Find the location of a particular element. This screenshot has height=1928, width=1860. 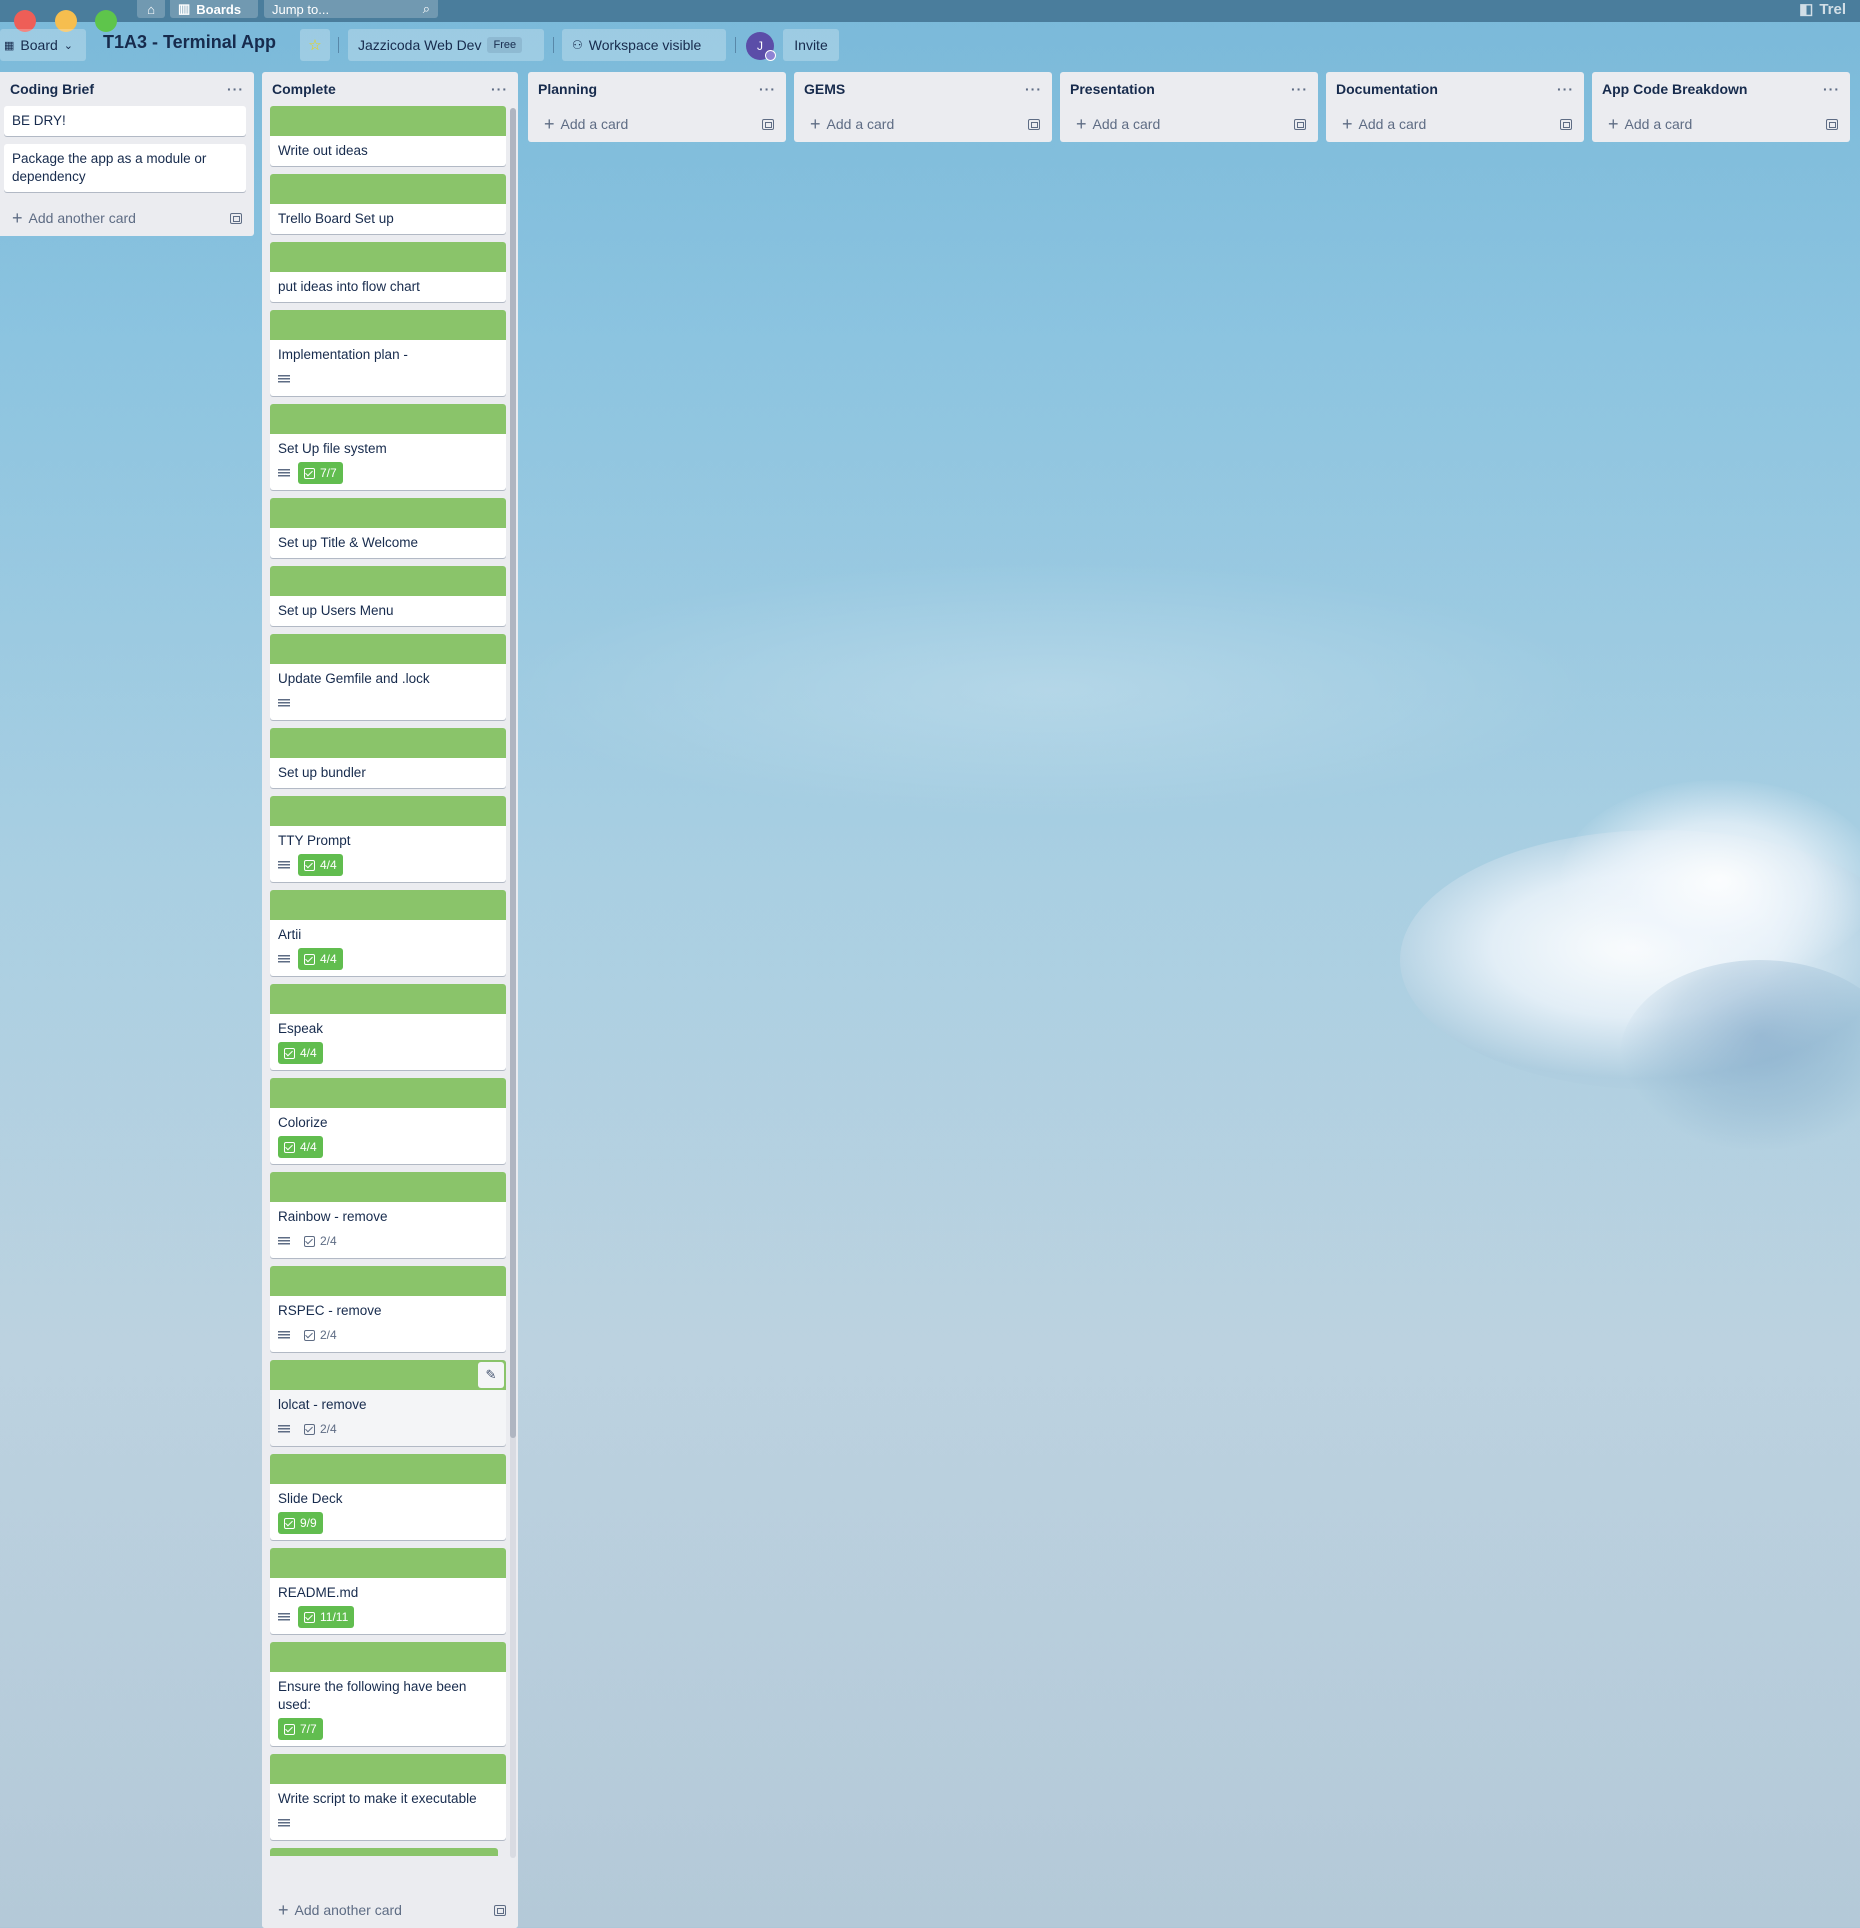

workspace-button: Jazzicoda Web Dev Free is located at coordinates (446, 45).